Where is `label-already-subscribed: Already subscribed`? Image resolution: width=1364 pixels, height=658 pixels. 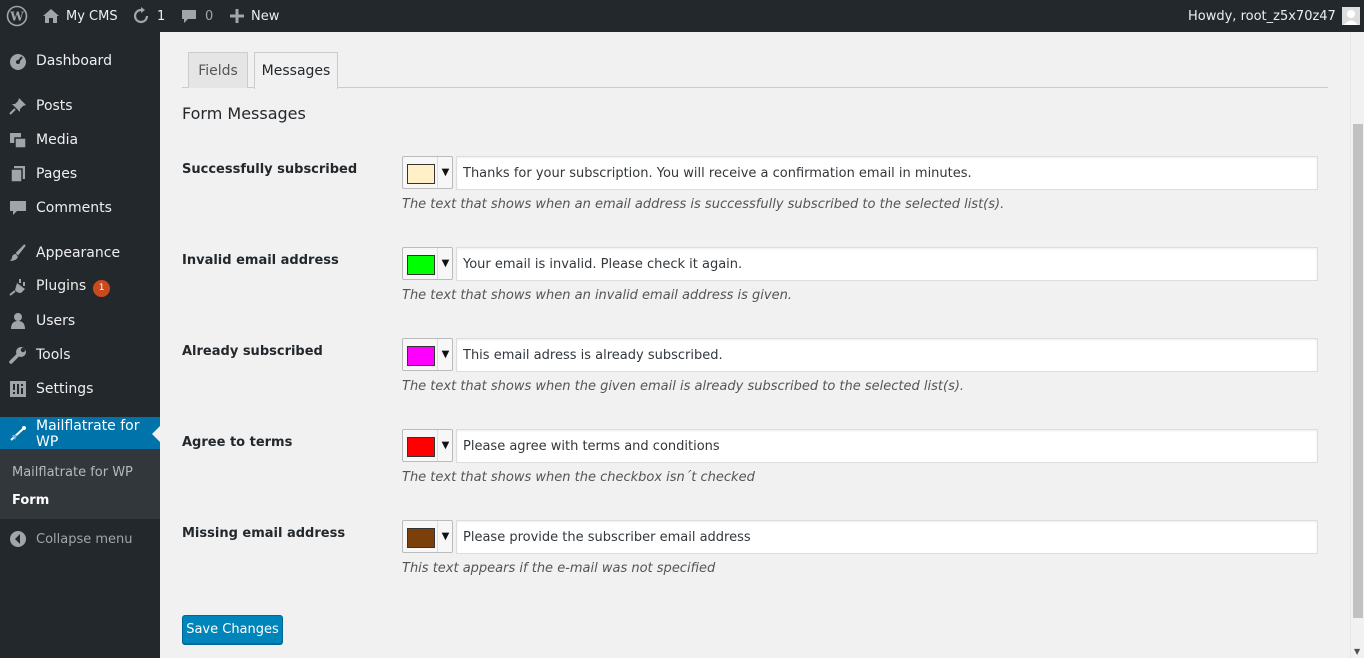 label-already-subscribed: Already subscribed is located at coordinates (252, 351).